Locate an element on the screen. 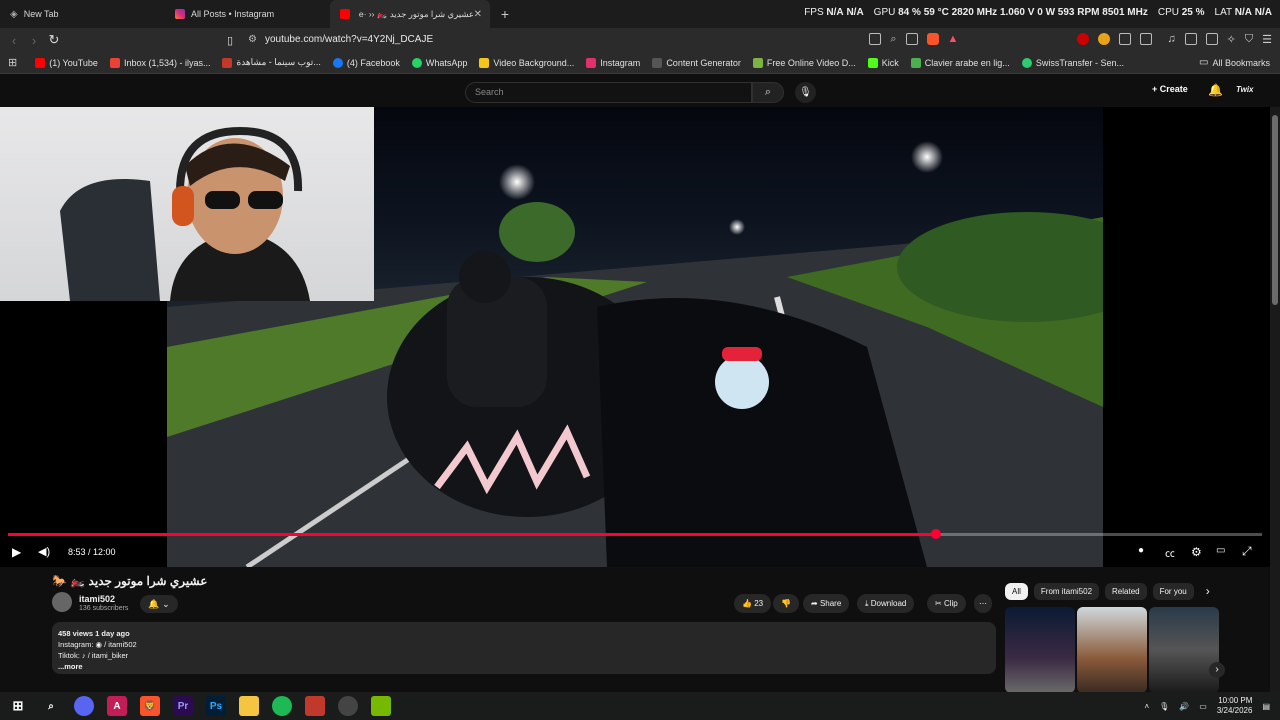  channel-avatar is located at coordinates (62, 602).